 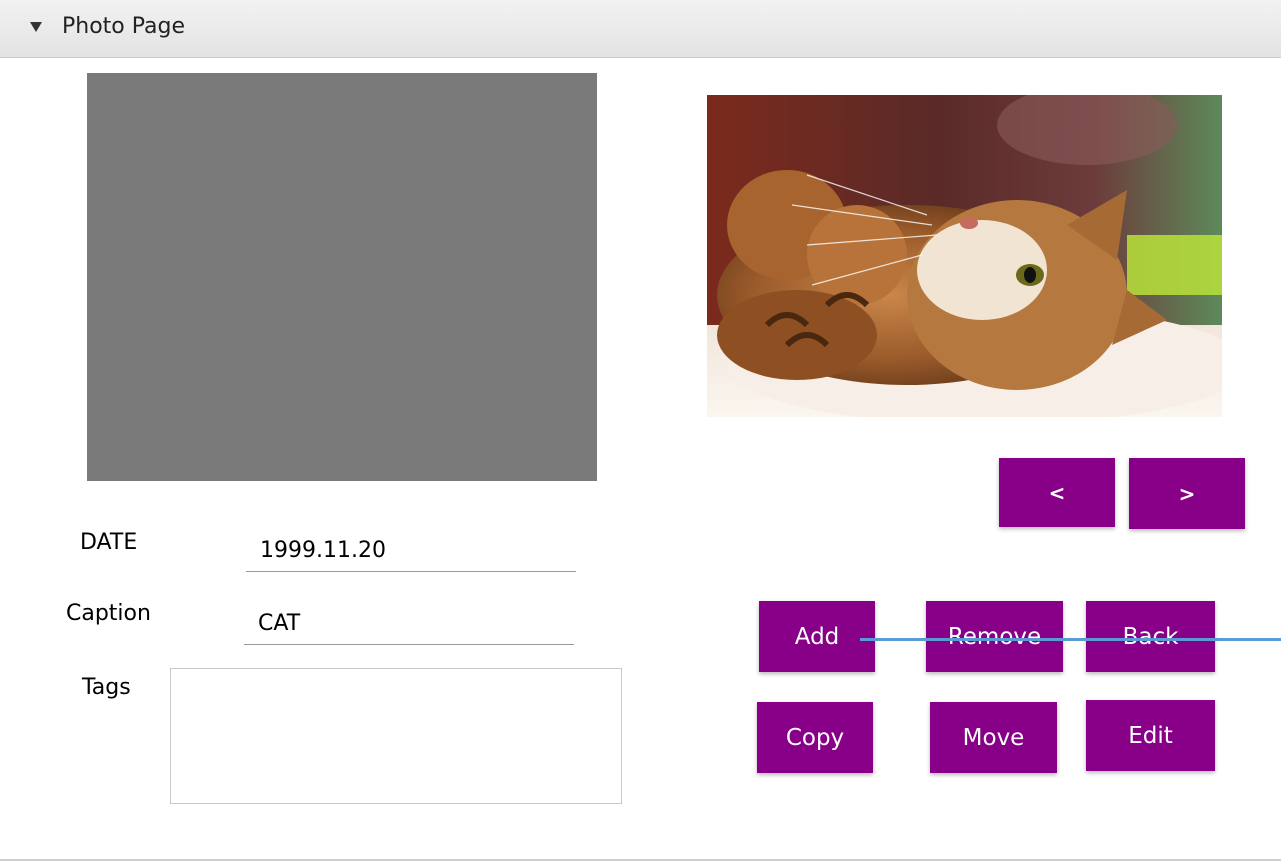 I want to click on connector-line, so click(x=1070, y=639).